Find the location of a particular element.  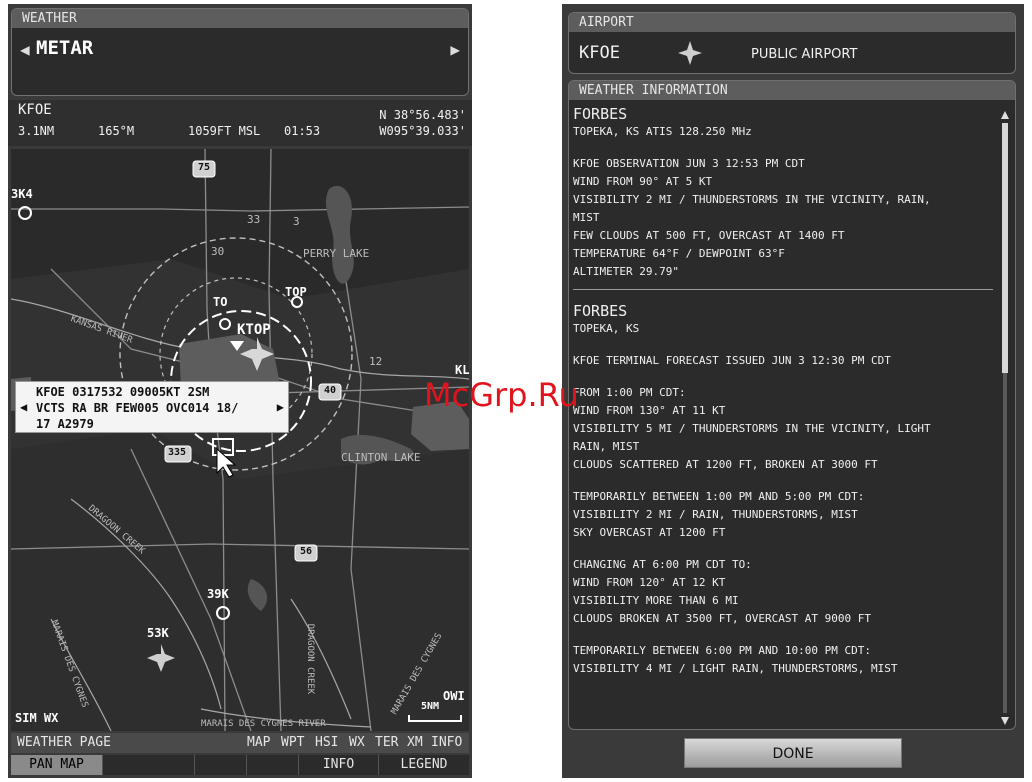

taf-group-1-line-4: RAIN, MIST is located at coordinates (606, 446).